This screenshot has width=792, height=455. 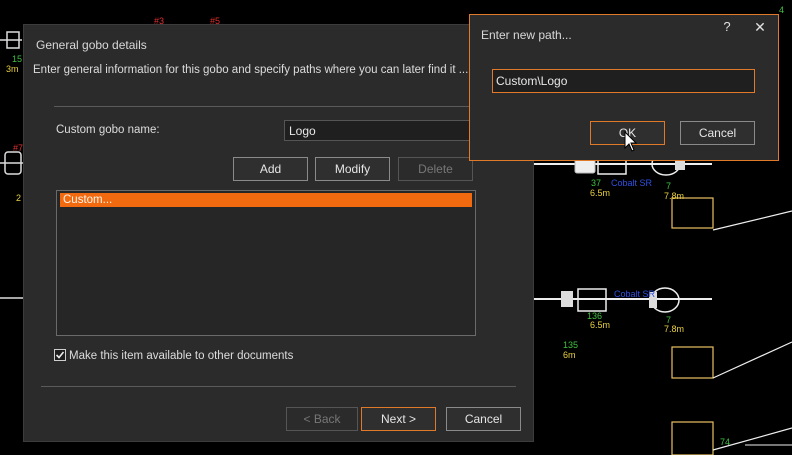 I want to click on cancel-button: Cancel, so click(x=483, y=419).